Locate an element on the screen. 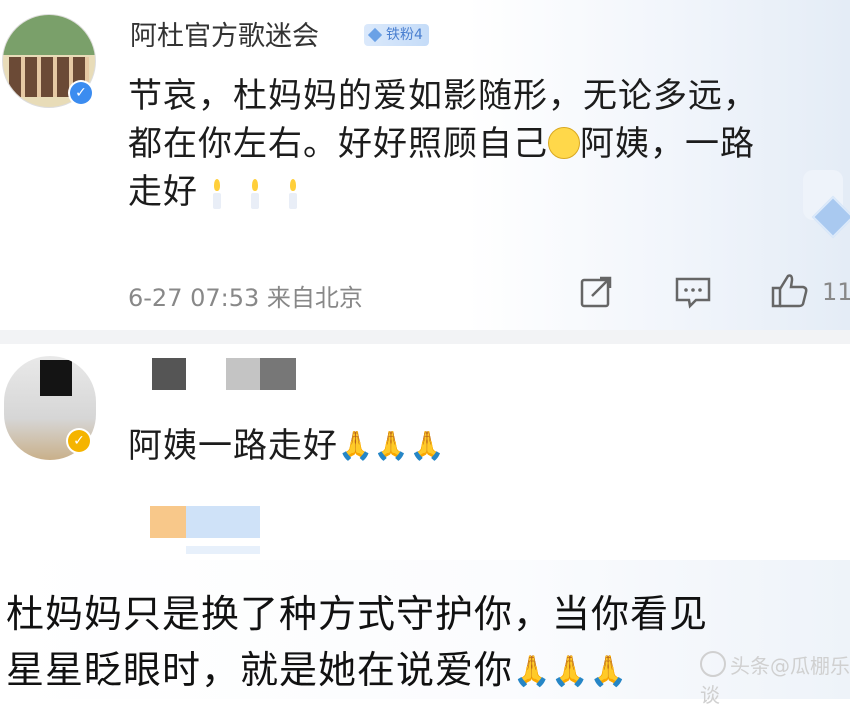  reply-verified-icon: ✓ is located at coordinates (79, 441).